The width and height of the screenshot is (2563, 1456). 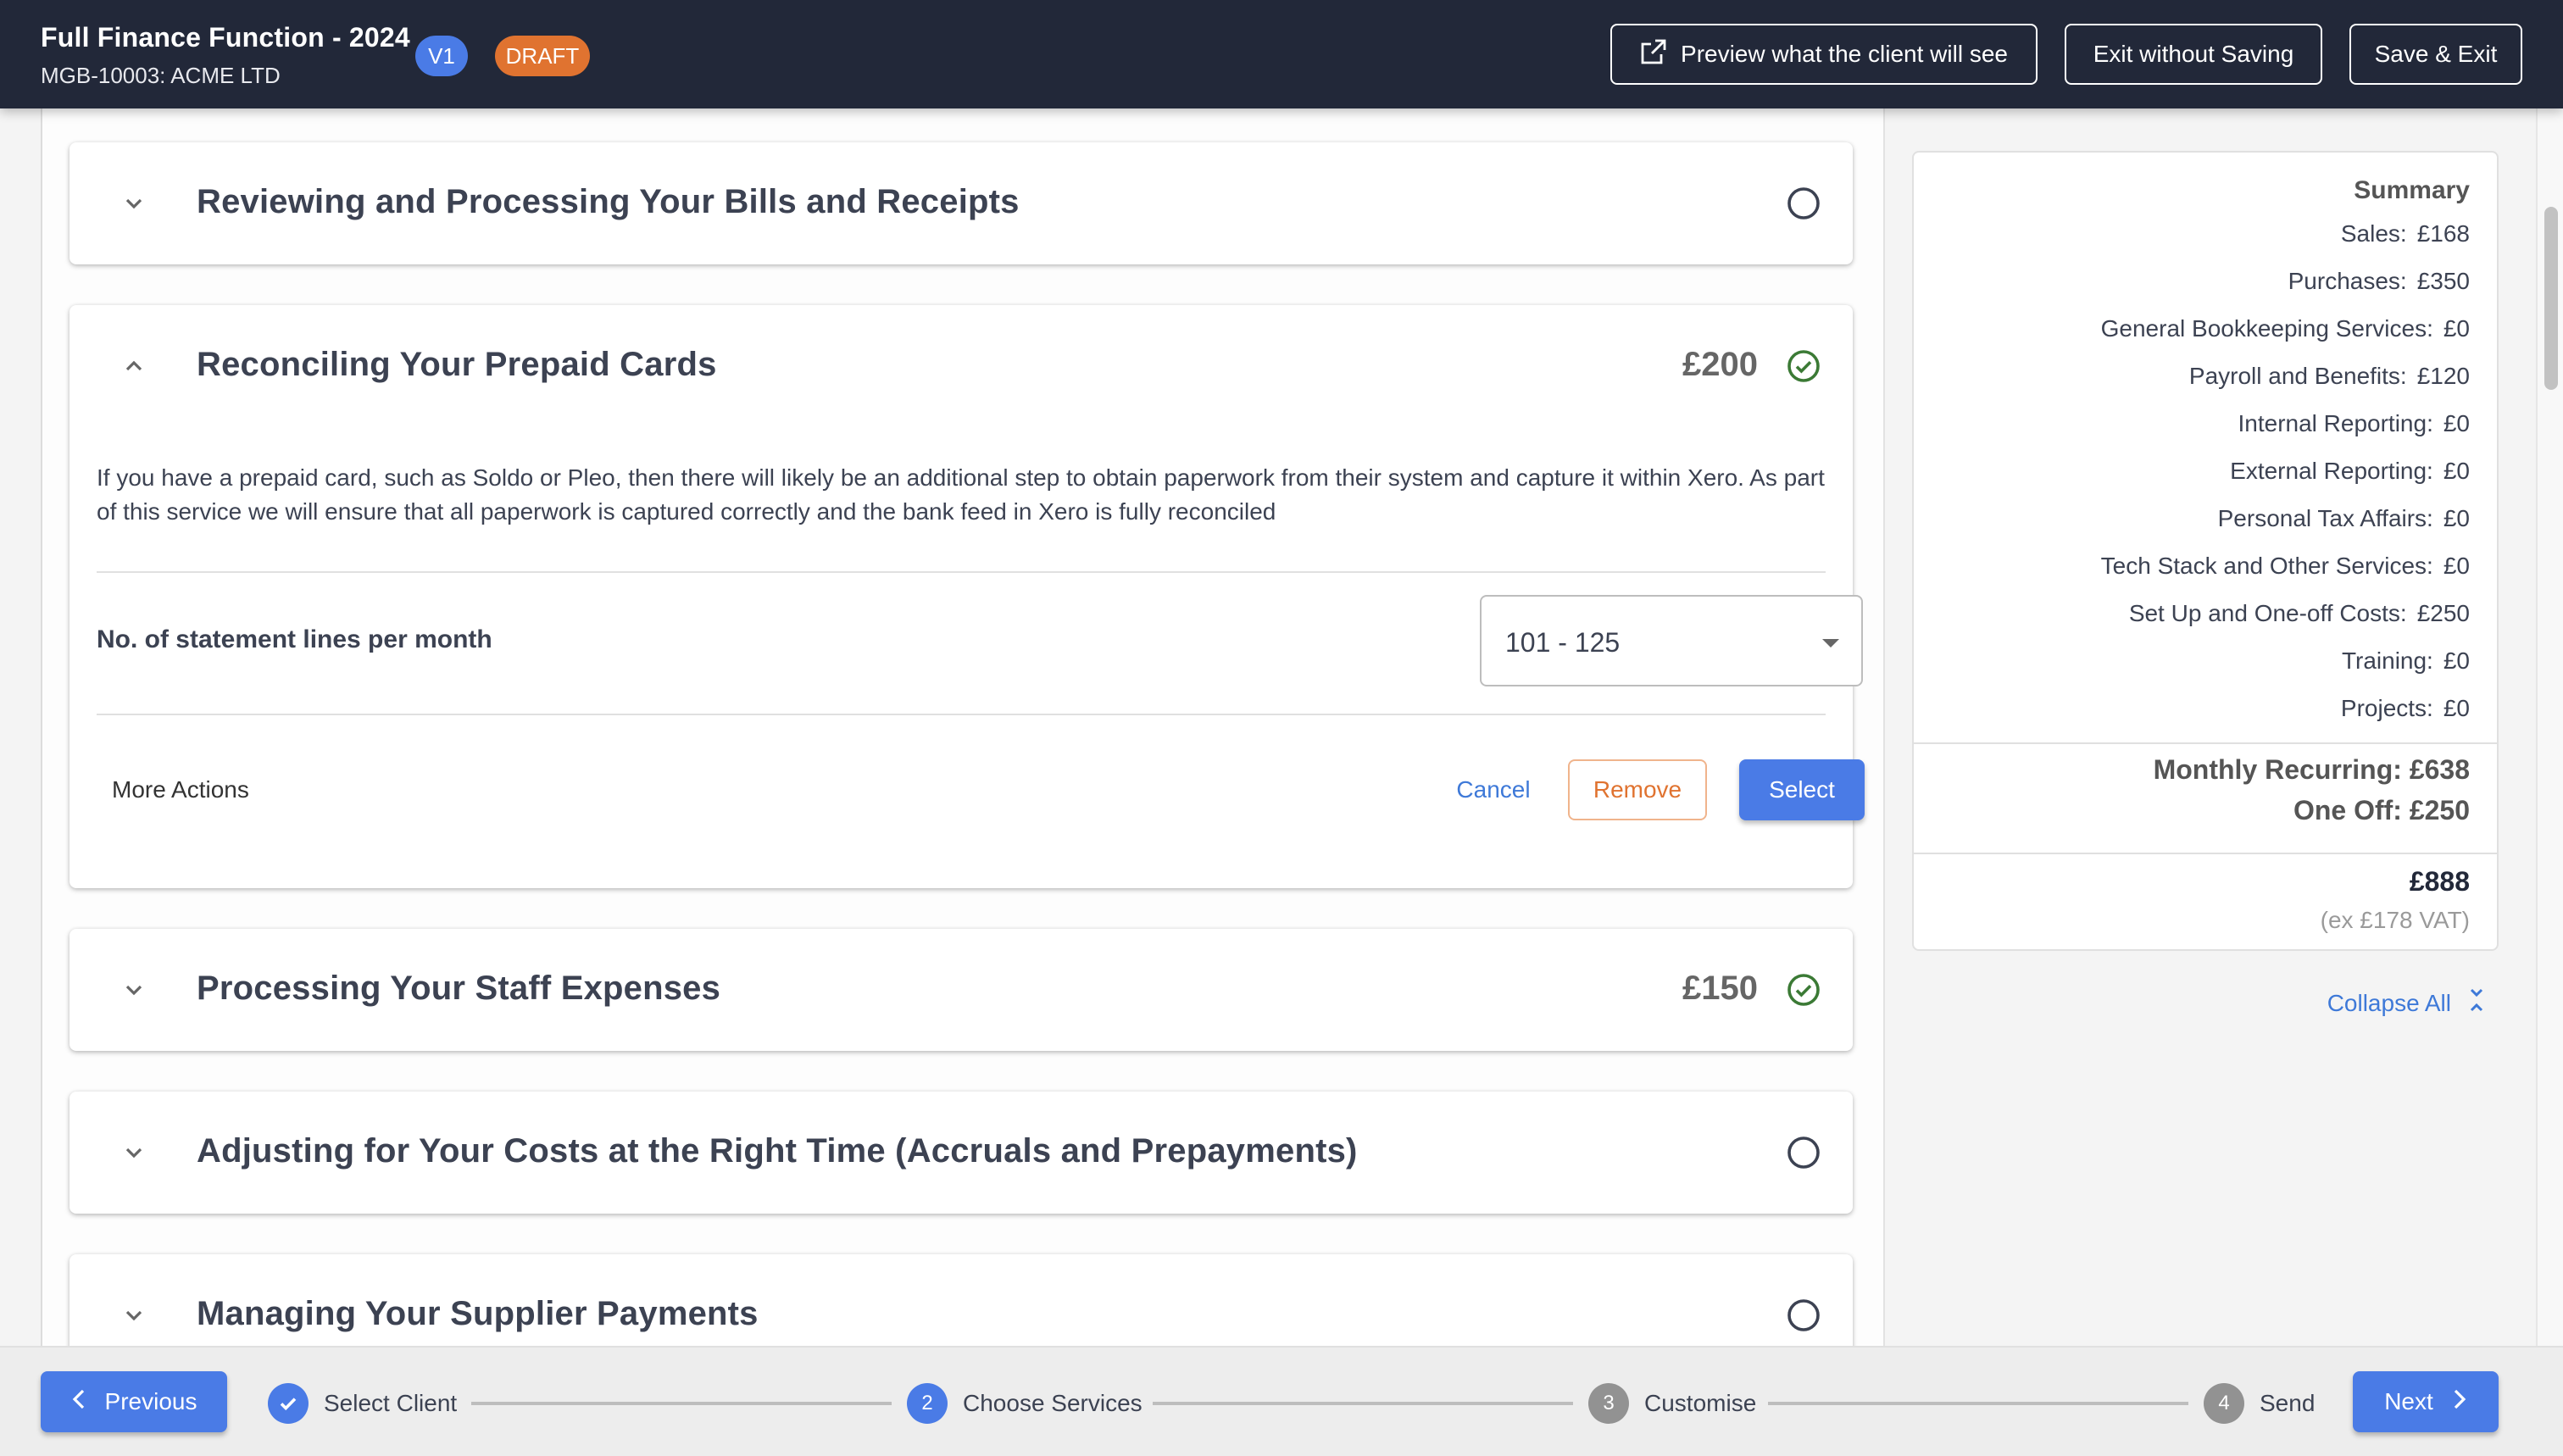 I want to click on service-card: Processing Your Staff Expenses £150, so click(x=961, y=990).